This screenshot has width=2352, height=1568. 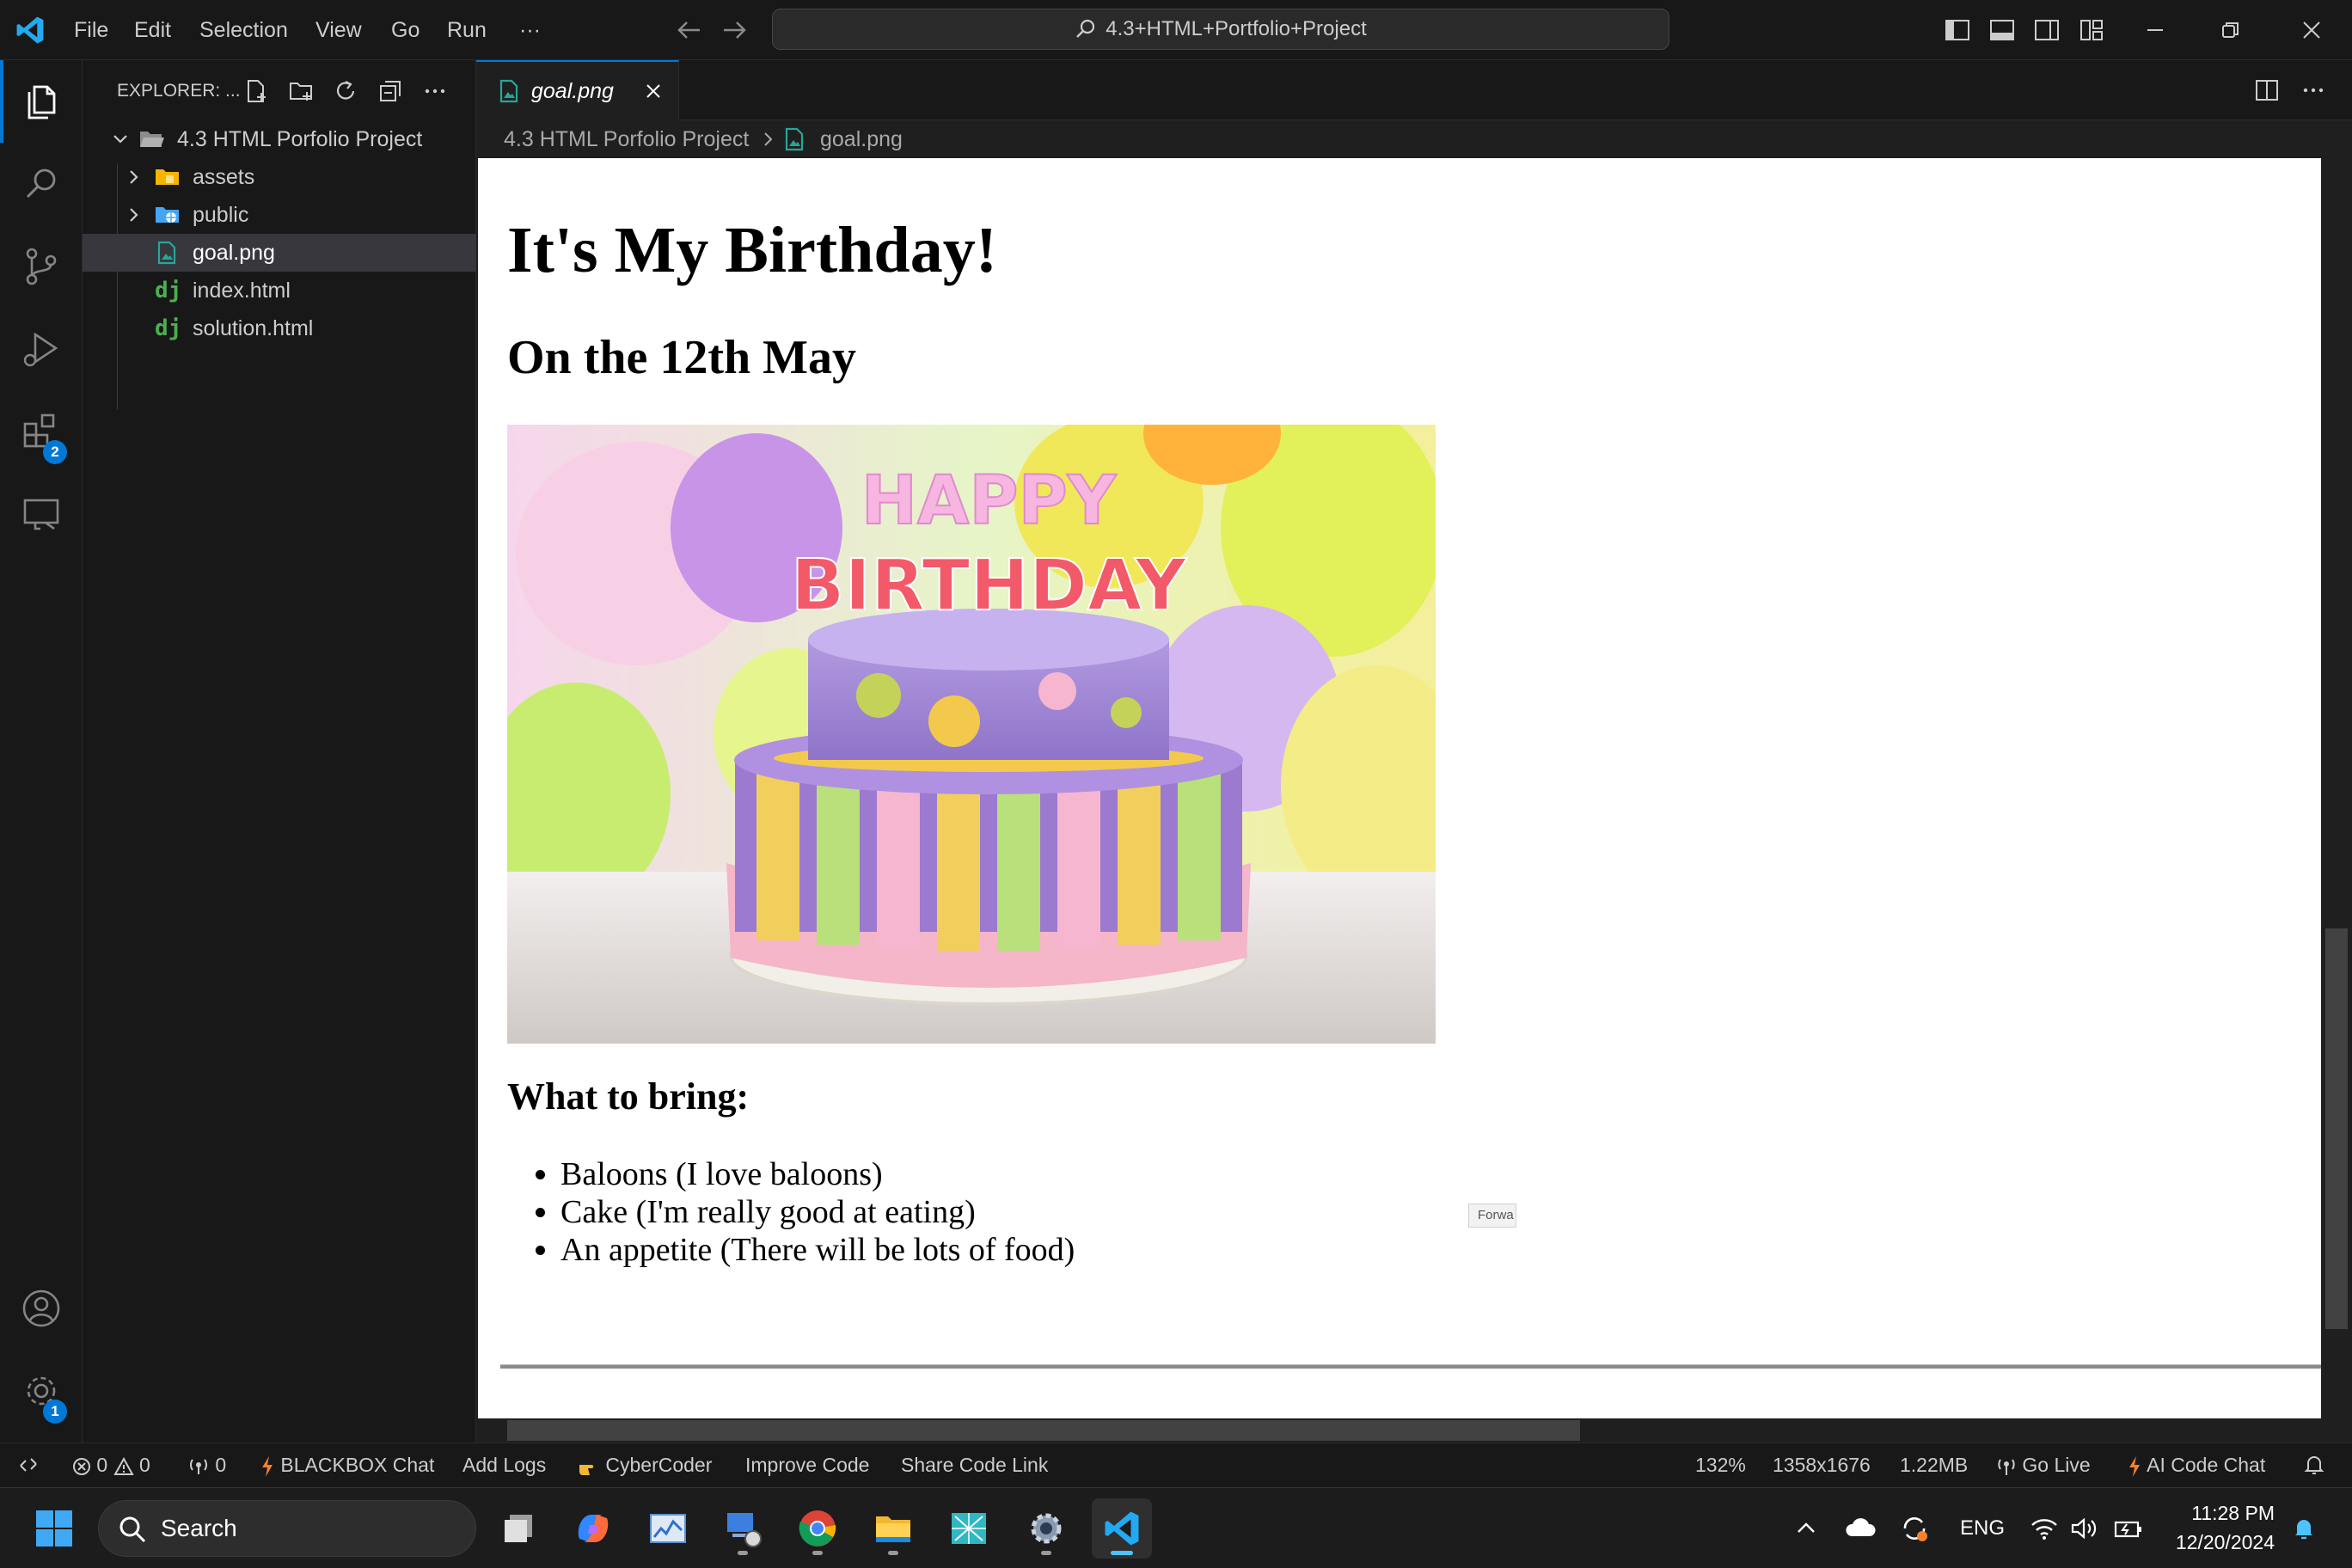 I want to click on file-row-solution-html: dj solution.html, so click(x=279, y=328).